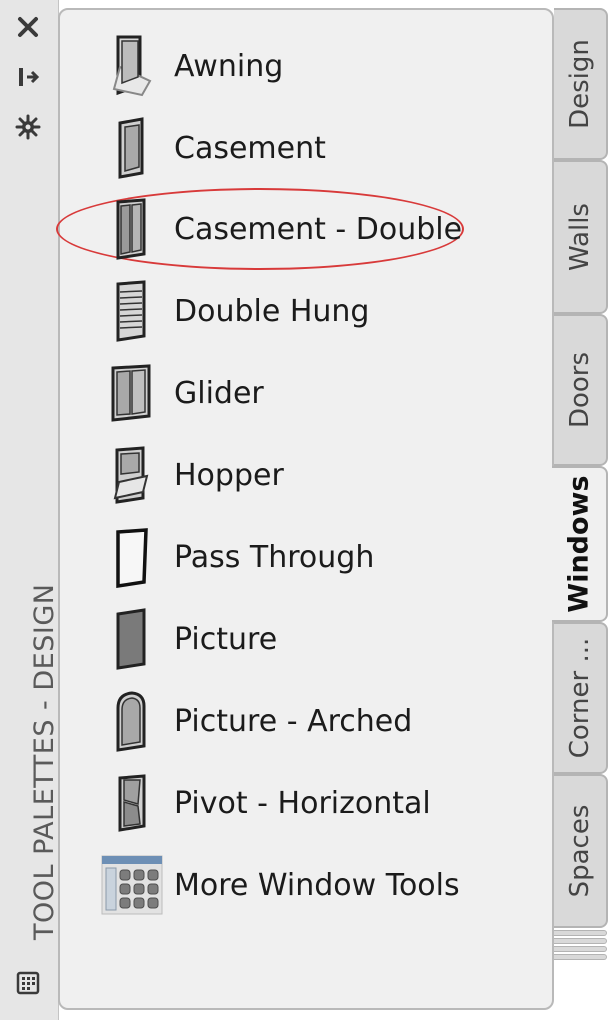 This screenshot has height=1020, width=612. Describe the element at coordinates (132, 148) in the screenshot. I see `casement-window-icon` at that location.